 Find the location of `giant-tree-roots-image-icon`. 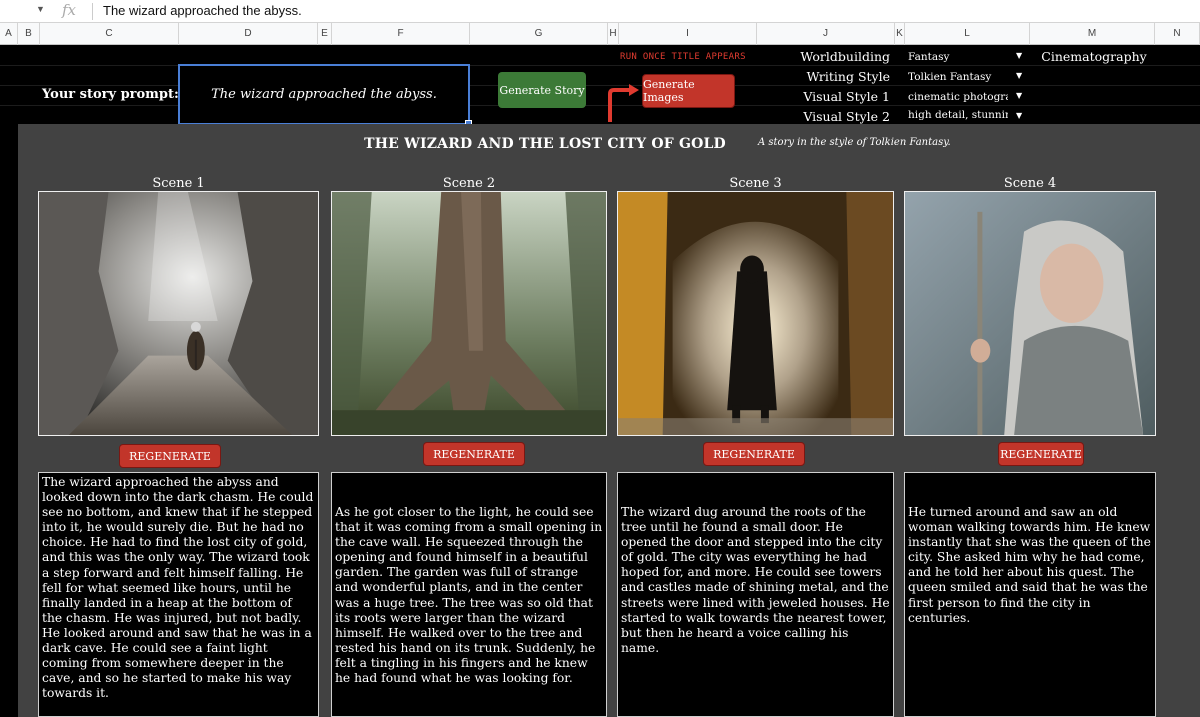

giant-tree-roots-image-icon is located at coordinates (469, 313).